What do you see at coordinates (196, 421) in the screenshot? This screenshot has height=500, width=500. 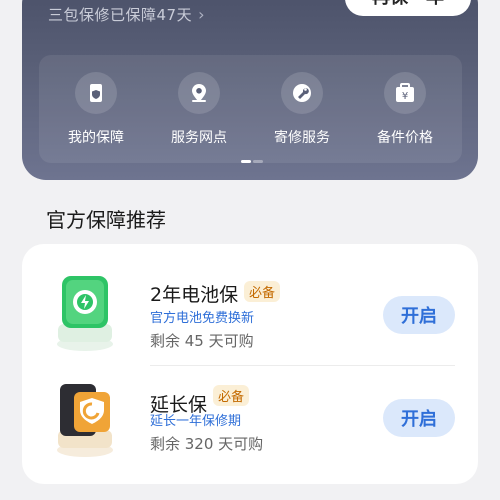 I see `product-subtitle: 延长一年保修期` at bounding box center [196, 421].